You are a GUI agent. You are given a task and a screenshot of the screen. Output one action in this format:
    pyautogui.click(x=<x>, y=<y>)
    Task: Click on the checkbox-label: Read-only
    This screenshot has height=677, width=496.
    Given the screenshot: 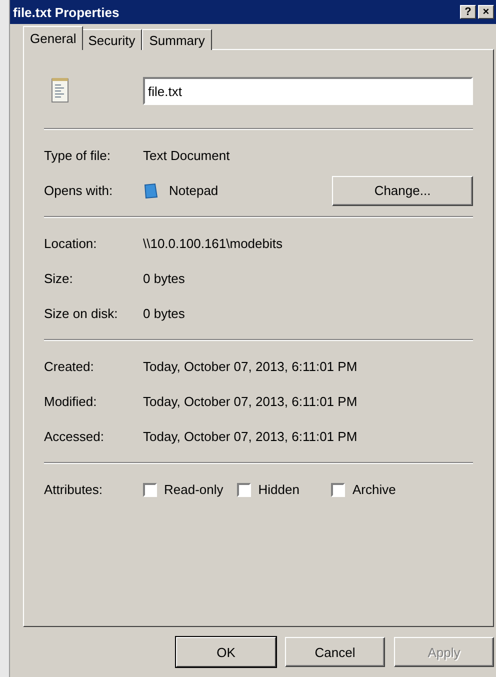 What is the action you would take?
    pyautogui.click(x=194, y=489)
    